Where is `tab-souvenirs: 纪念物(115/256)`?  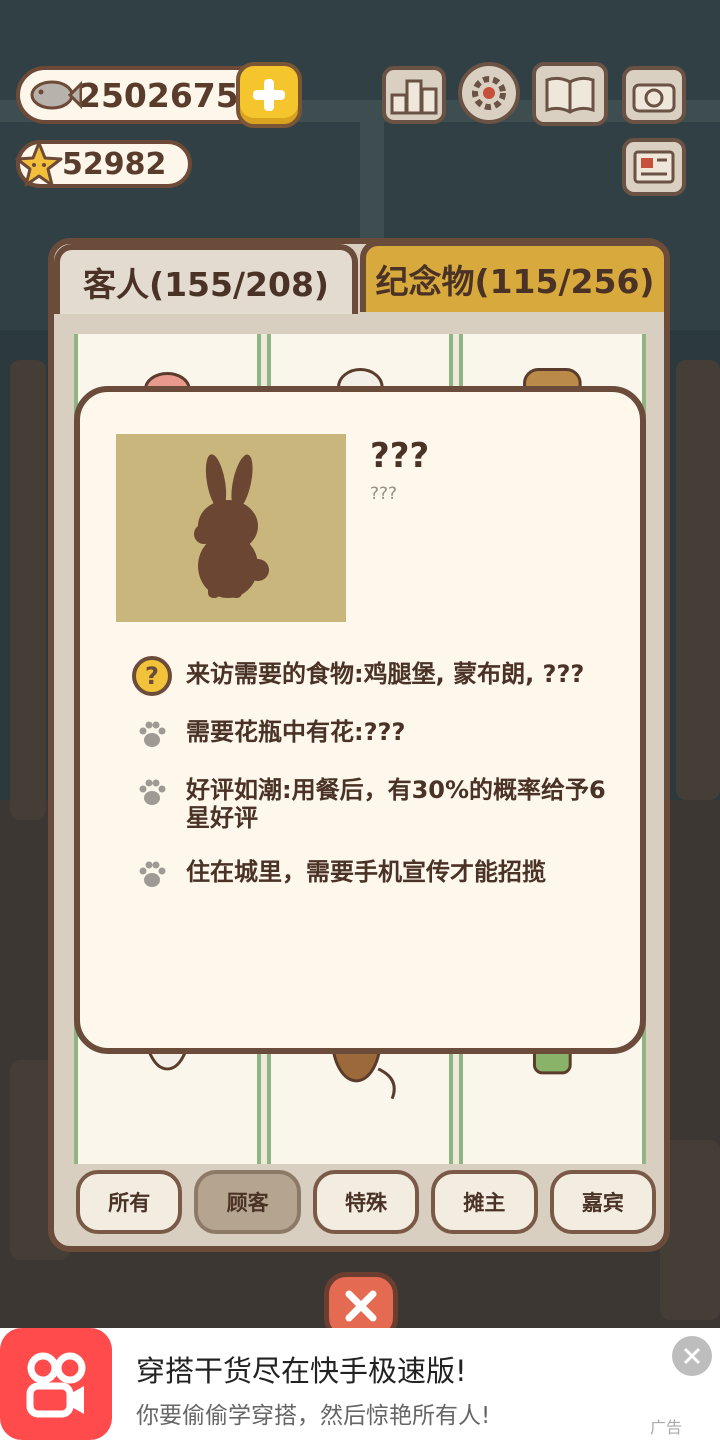 tab-souvenirs: 纪念物(115/256) is located at coordinates (515, 276).